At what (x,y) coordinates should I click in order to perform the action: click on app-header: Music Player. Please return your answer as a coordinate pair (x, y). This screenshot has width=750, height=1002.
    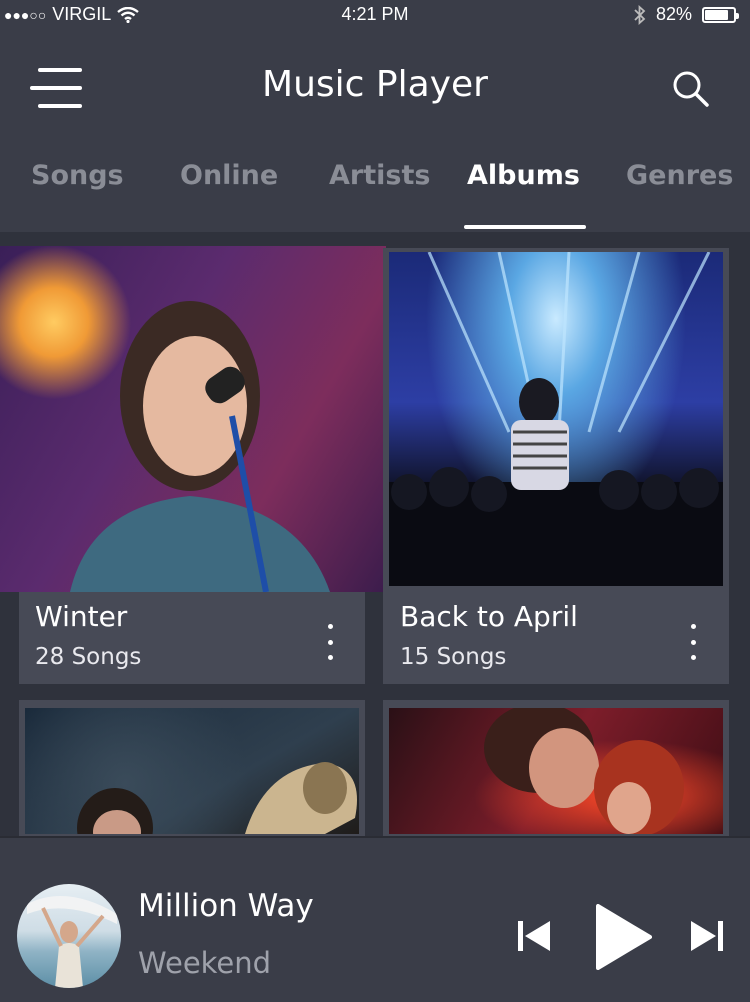
    Looking at the image, I should click on (375, 85).